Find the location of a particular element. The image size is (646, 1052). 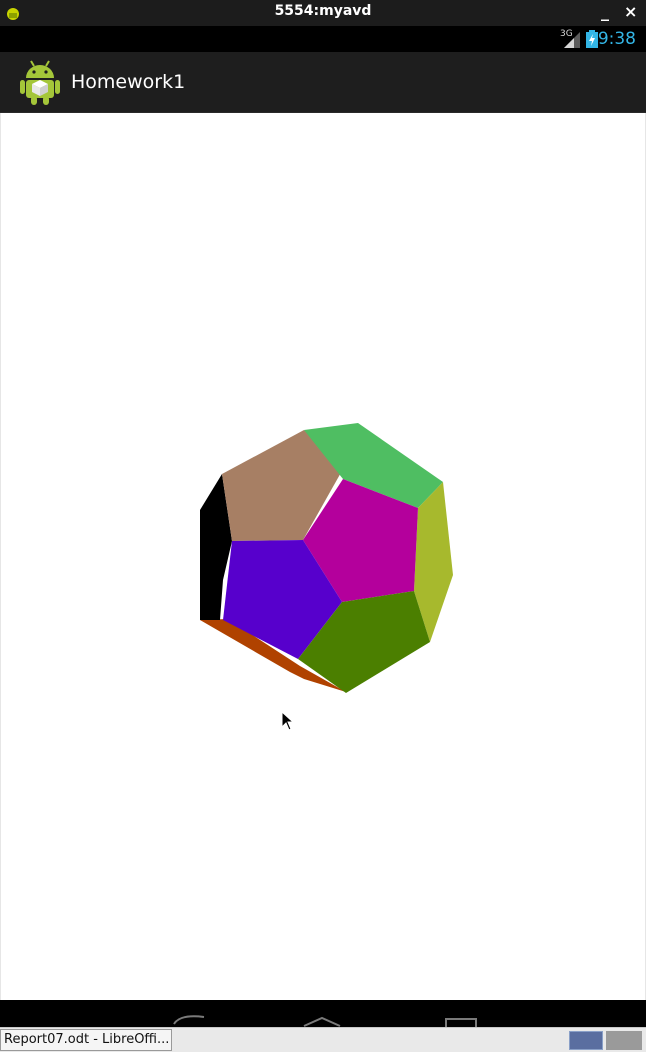

app-logo-icon is located at coordinates (40, 82).